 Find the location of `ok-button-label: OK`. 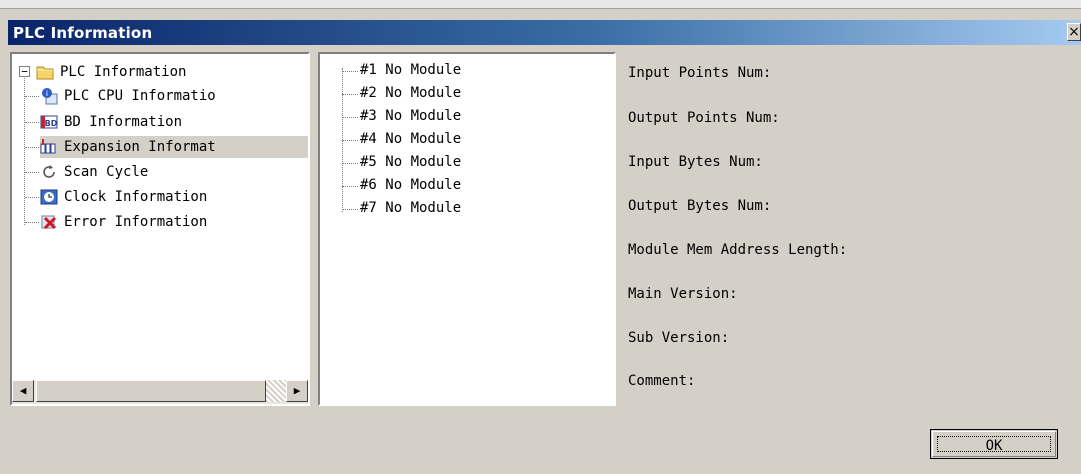

ok-button-label: OK is located at coordinates (994, 445).